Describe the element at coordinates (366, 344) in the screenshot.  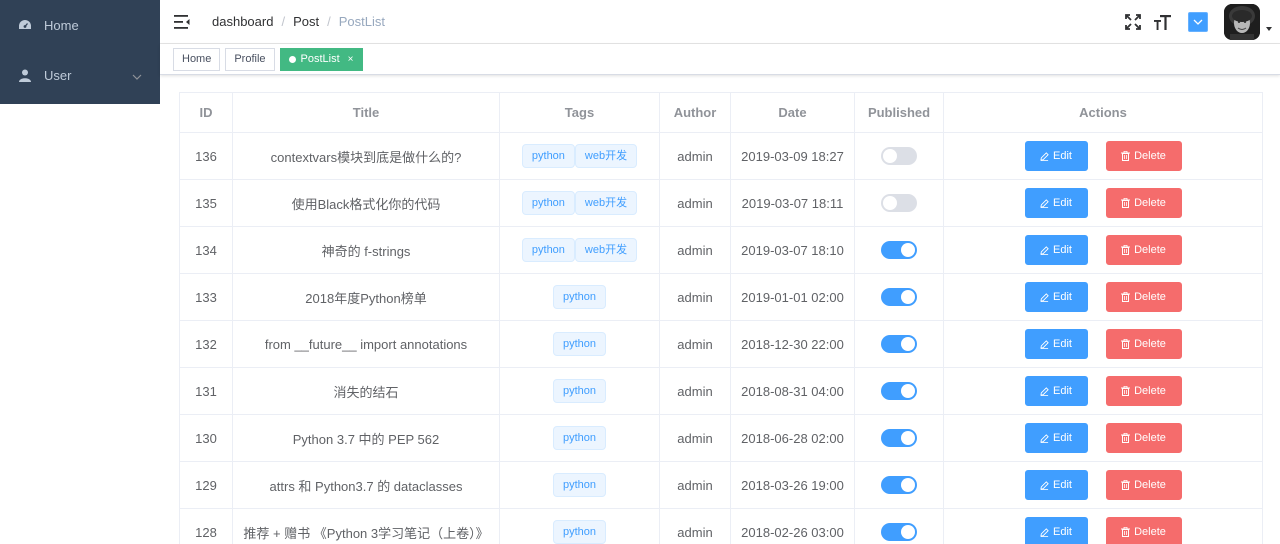
I see `cell-title: from __future__ import annotations` at that location.